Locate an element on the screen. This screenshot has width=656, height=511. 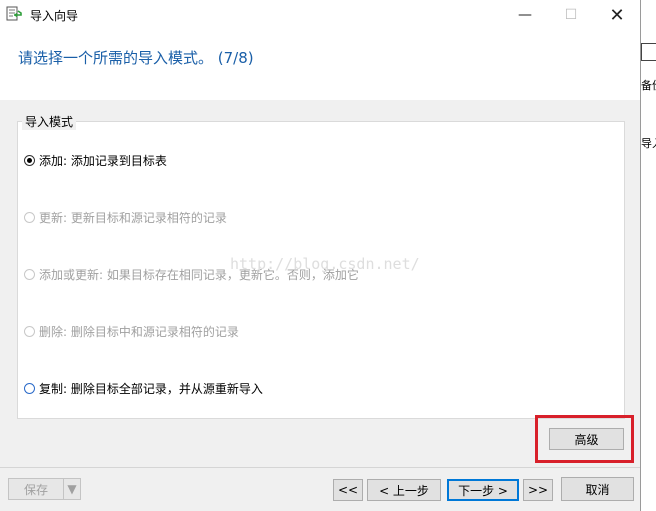
save-button: 保存 is located at coordinates (36, 489).